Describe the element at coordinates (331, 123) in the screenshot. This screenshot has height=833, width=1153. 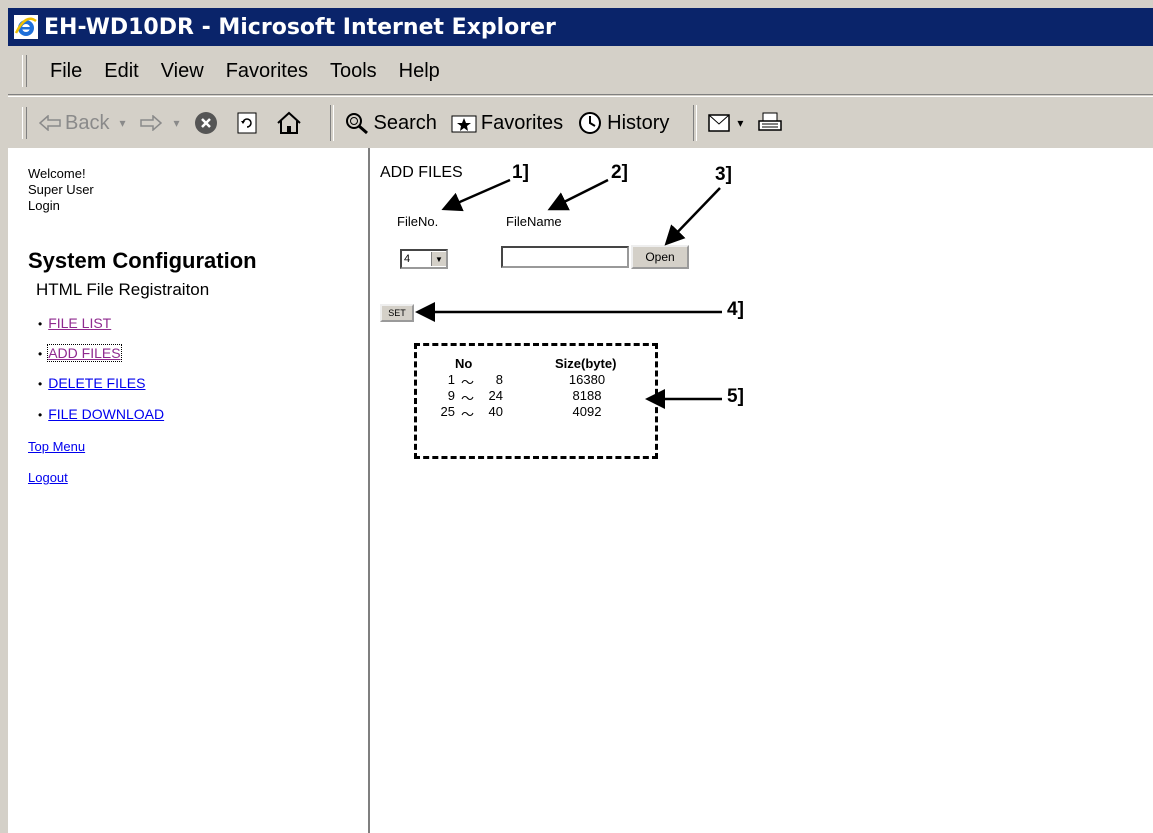
I see `toolbar-separator` at that location.